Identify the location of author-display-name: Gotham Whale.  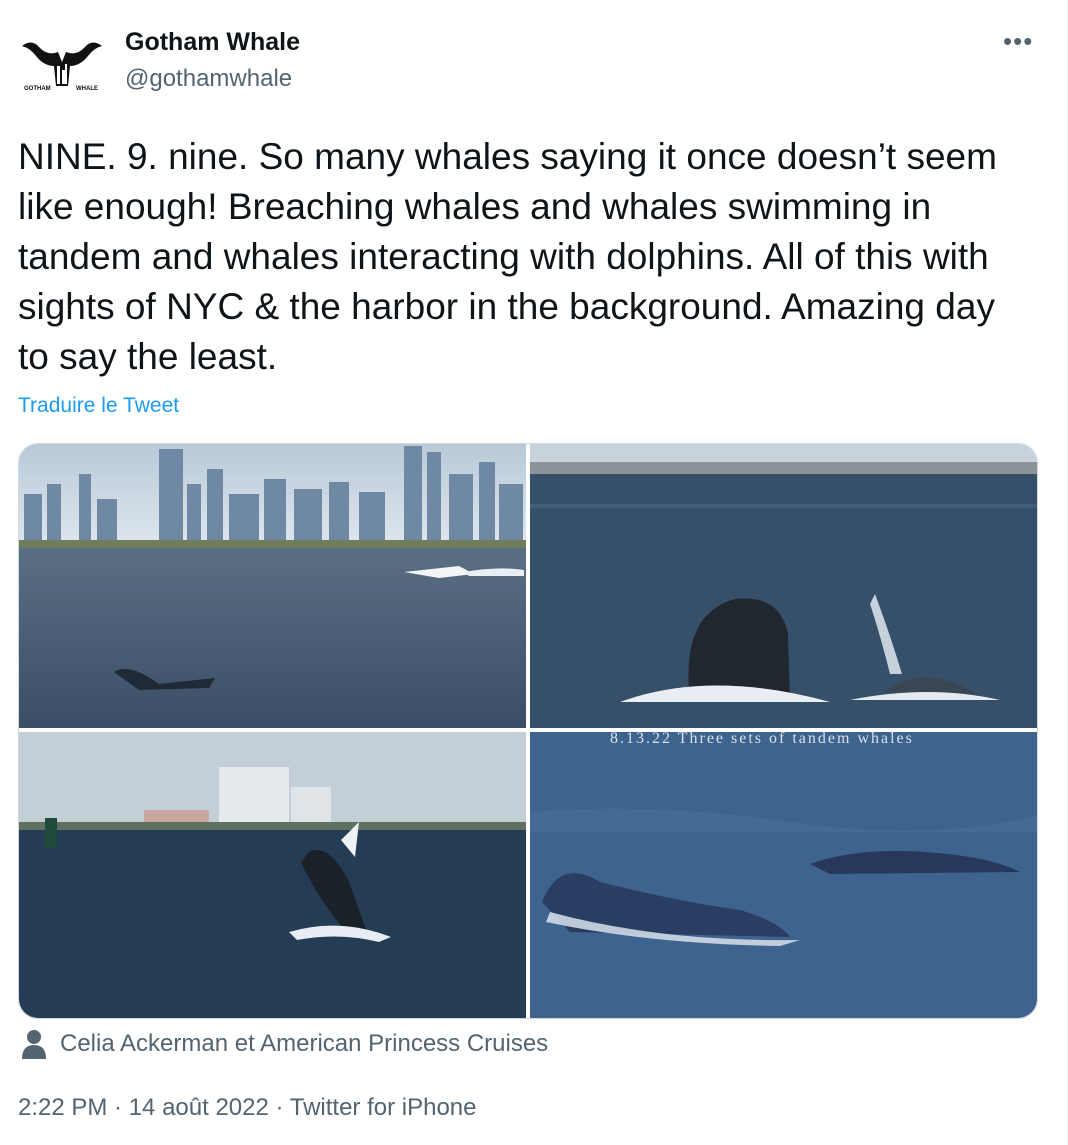
(212, 42).